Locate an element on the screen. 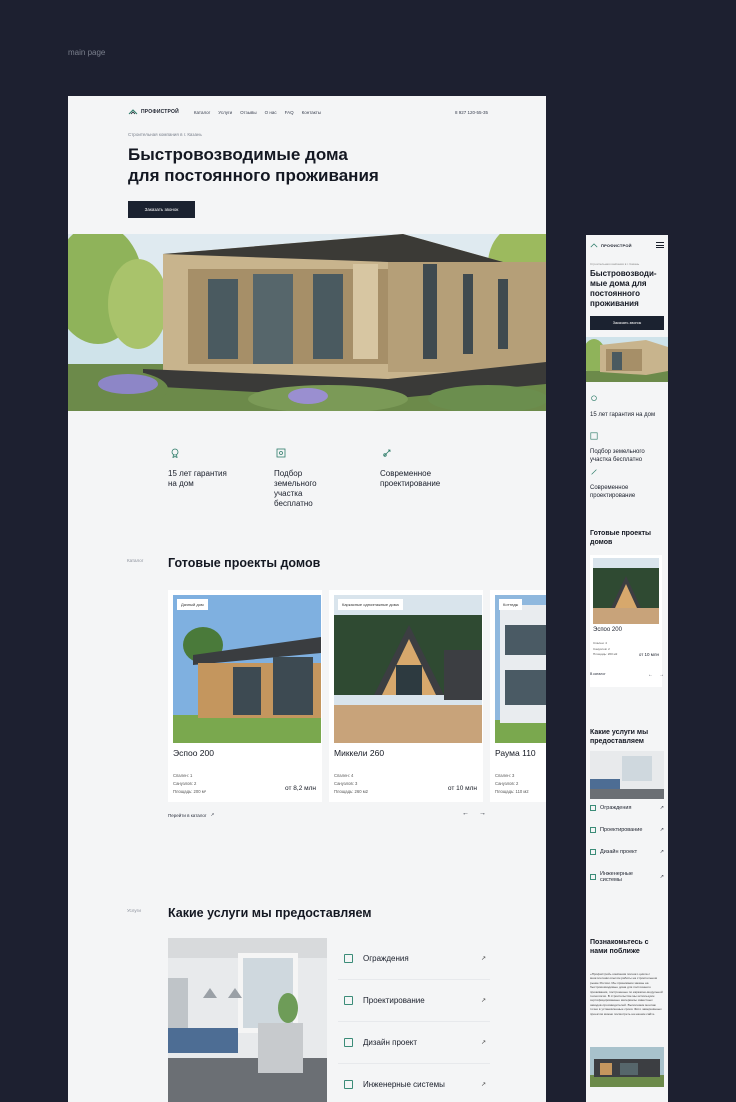  mobile-feature-warranty-text: 15 лет гарантия на дом is located at coordinates (623, 415).